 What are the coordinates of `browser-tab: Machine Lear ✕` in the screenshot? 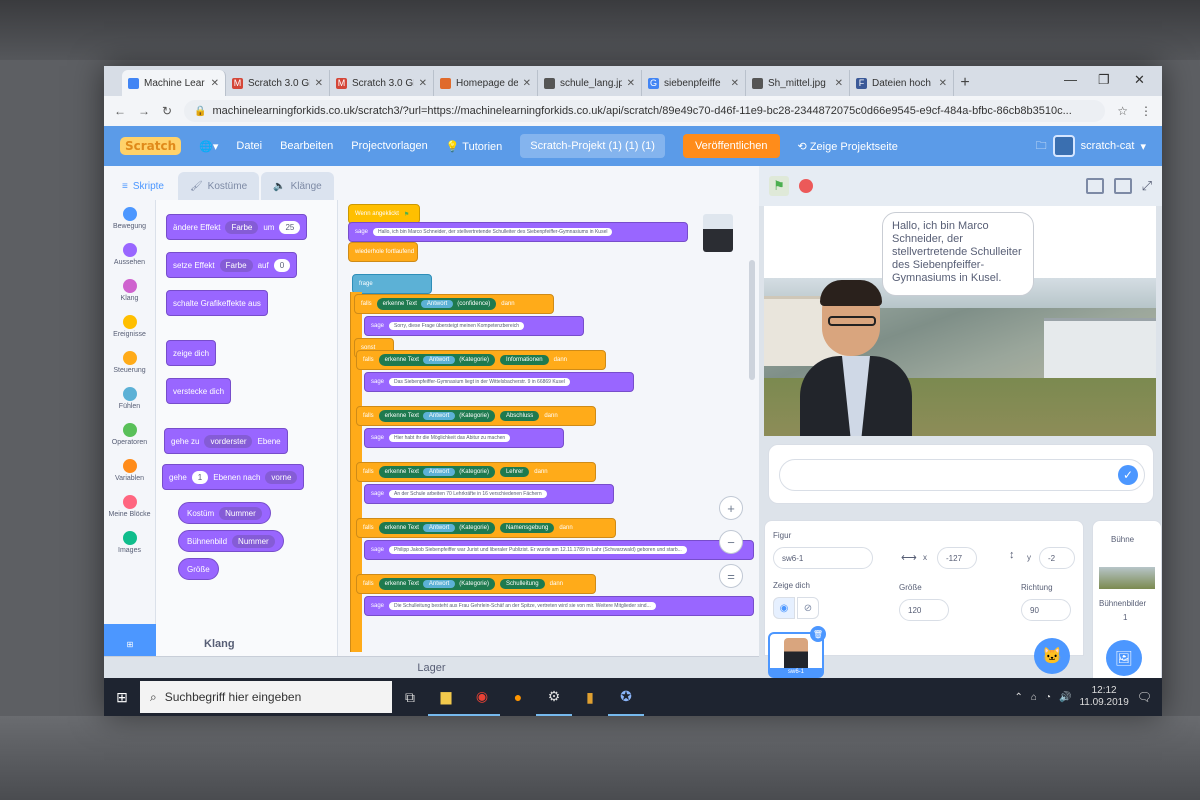 It's located at (174, 83).